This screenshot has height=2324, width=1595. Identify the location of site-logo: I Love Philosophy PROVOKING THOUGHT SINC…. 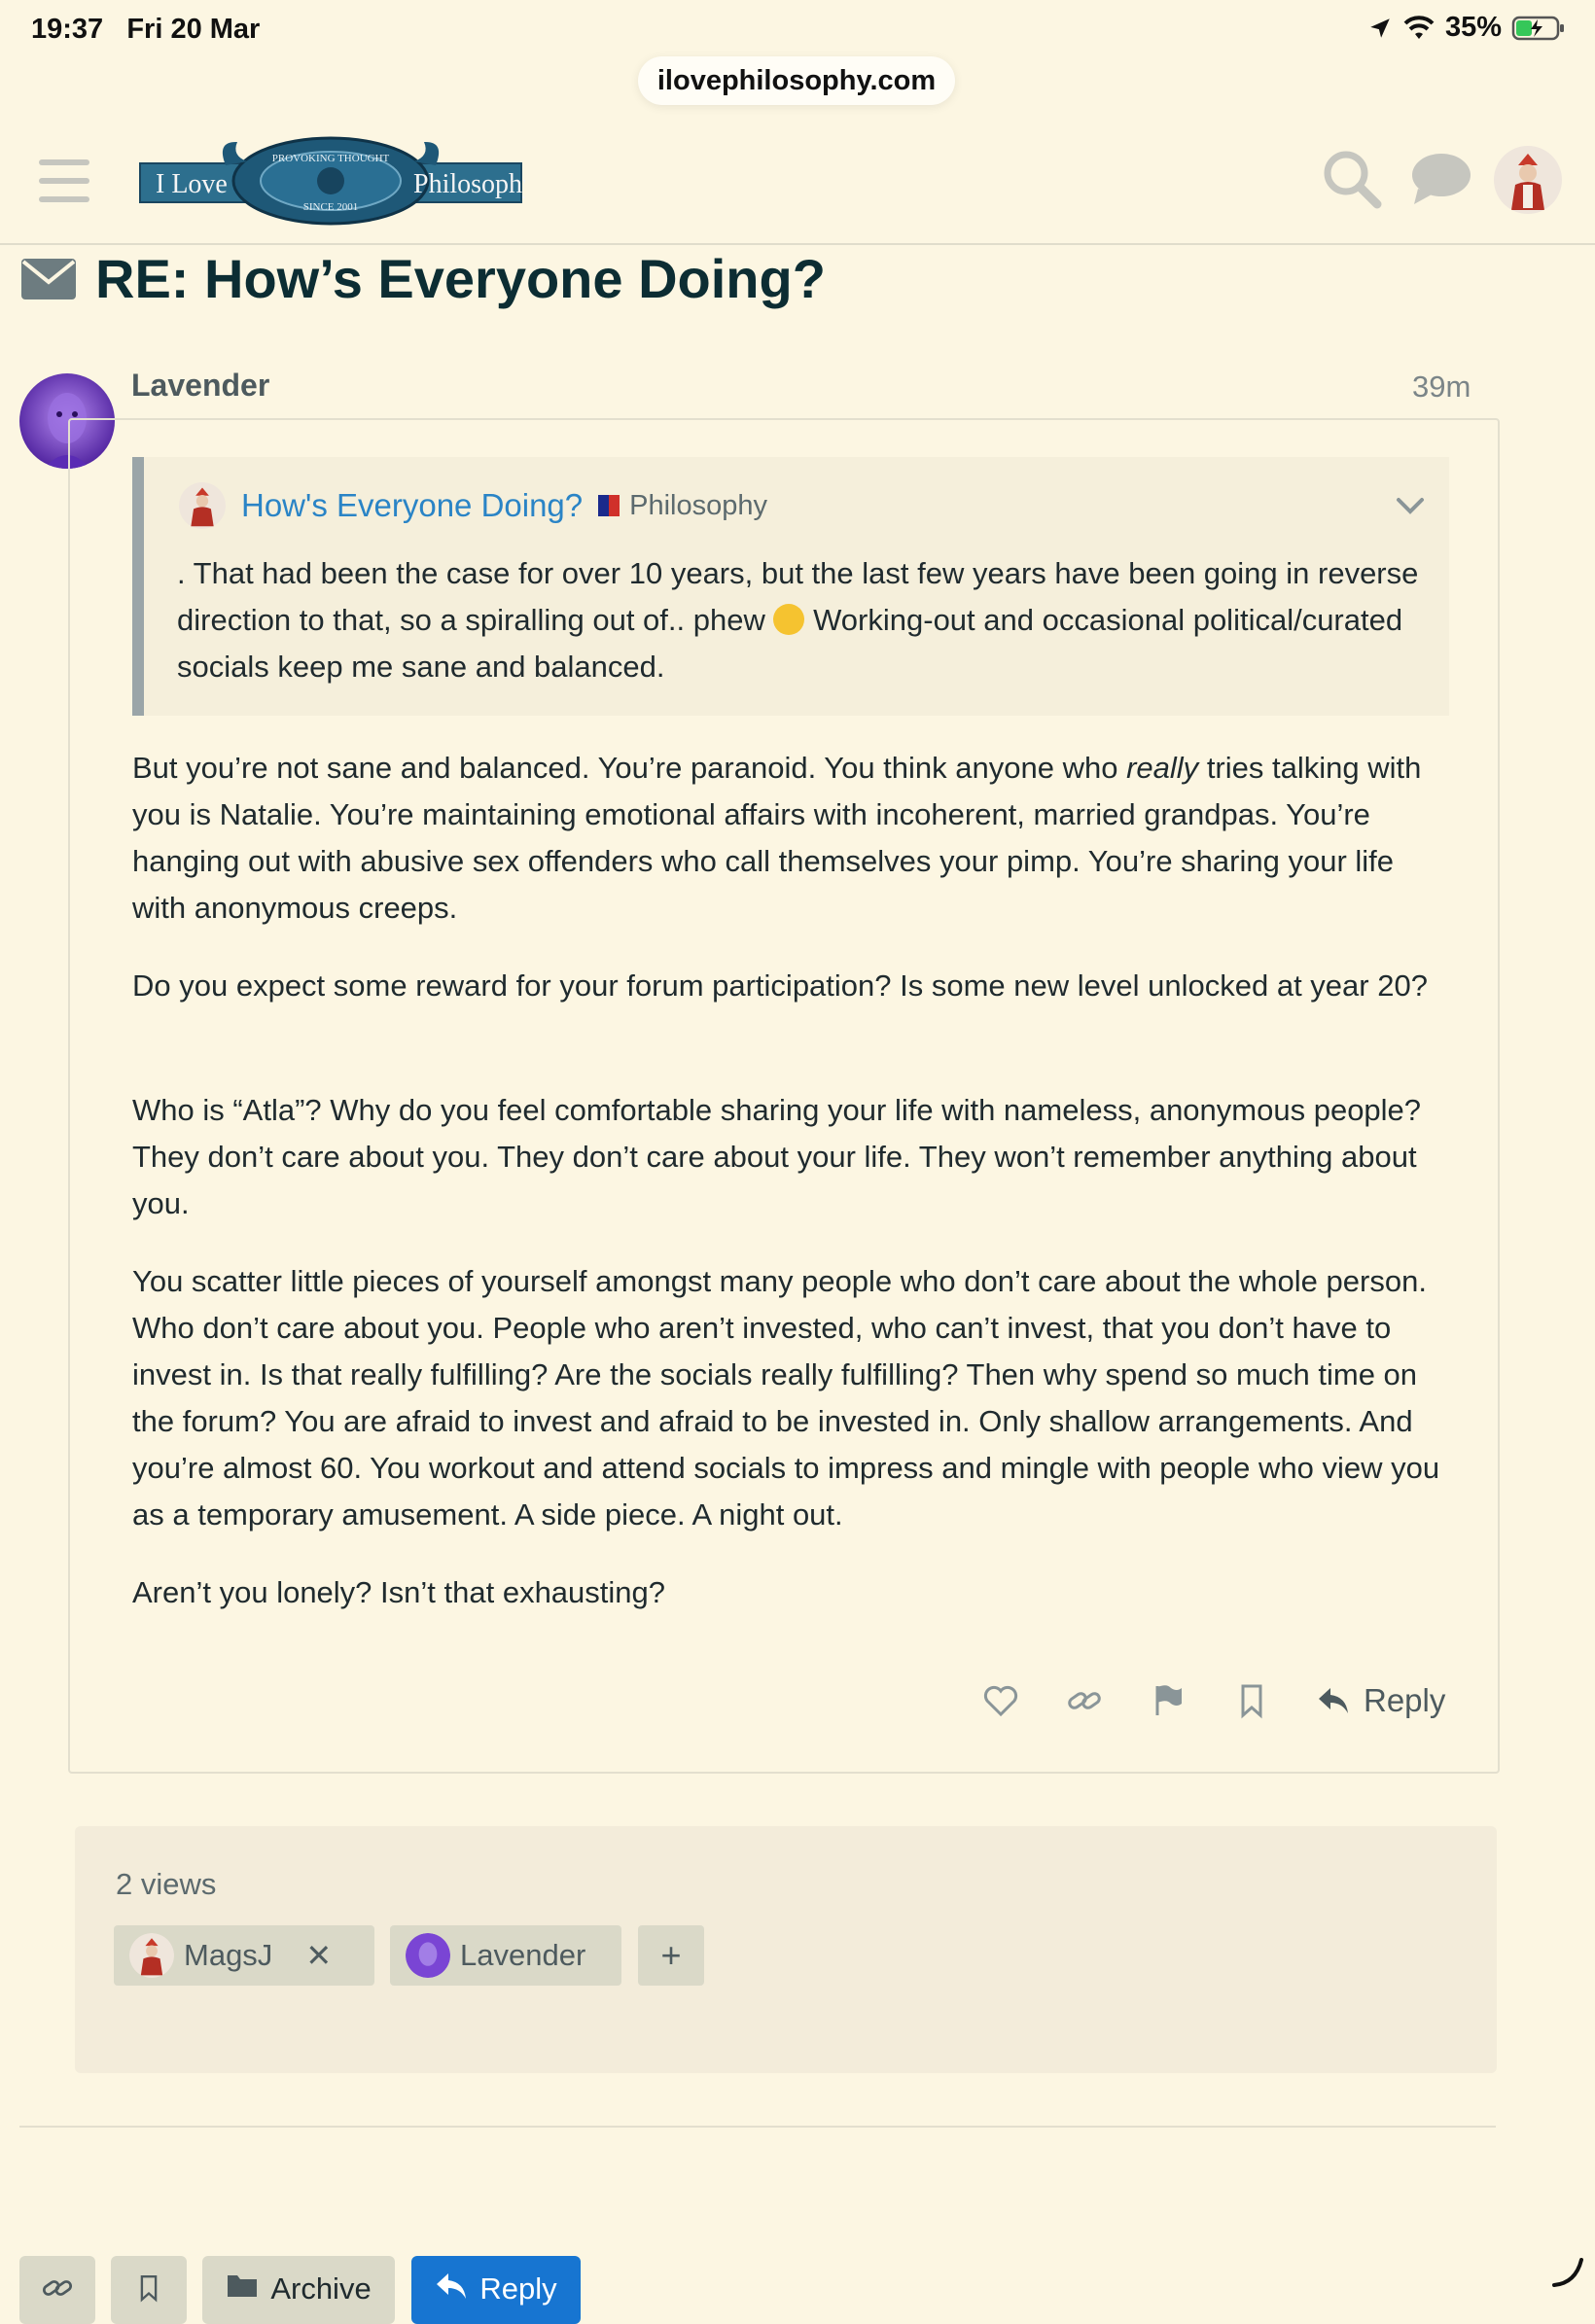
(336, 181).